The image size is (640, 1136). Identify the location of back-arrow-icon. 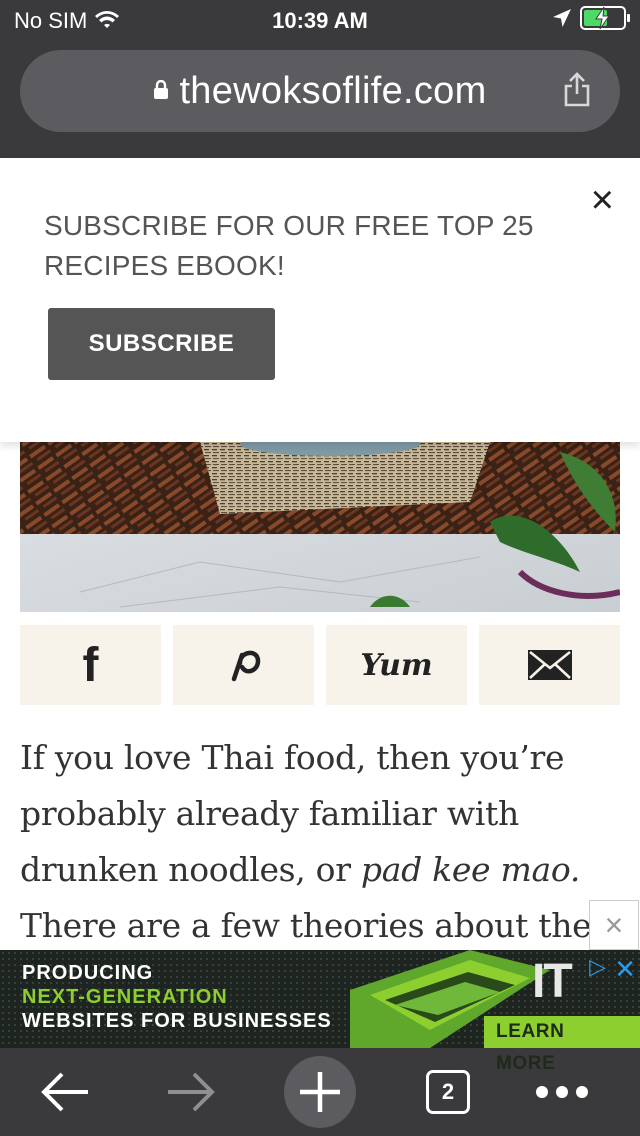
(64, 1092).